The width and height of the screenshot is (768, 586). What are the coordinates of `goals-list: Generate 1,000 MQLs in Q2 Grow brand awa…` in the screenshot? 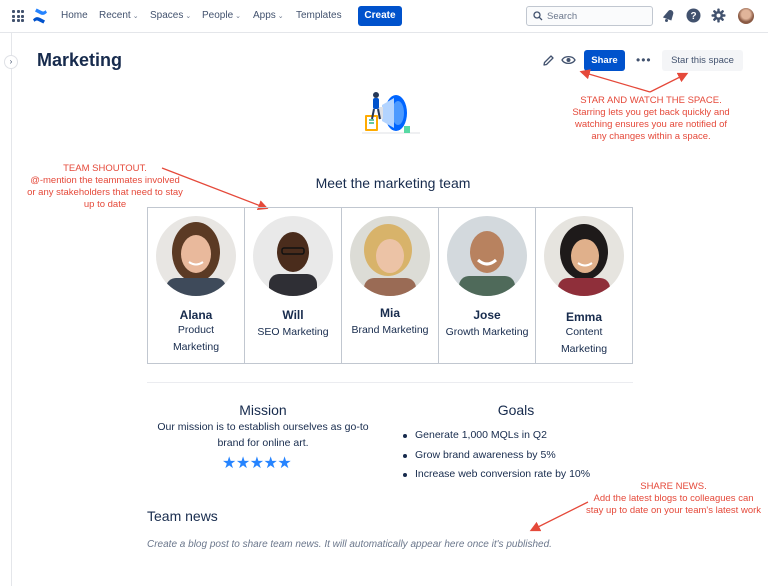 It's located at (495, 455).